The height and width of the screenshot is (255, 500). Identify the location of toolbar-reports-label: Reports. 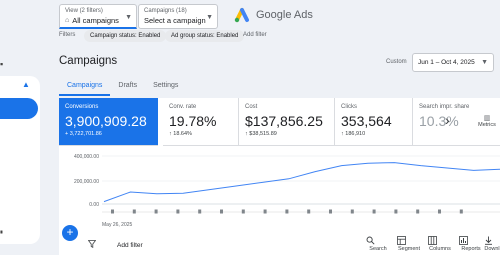
(471, 249).